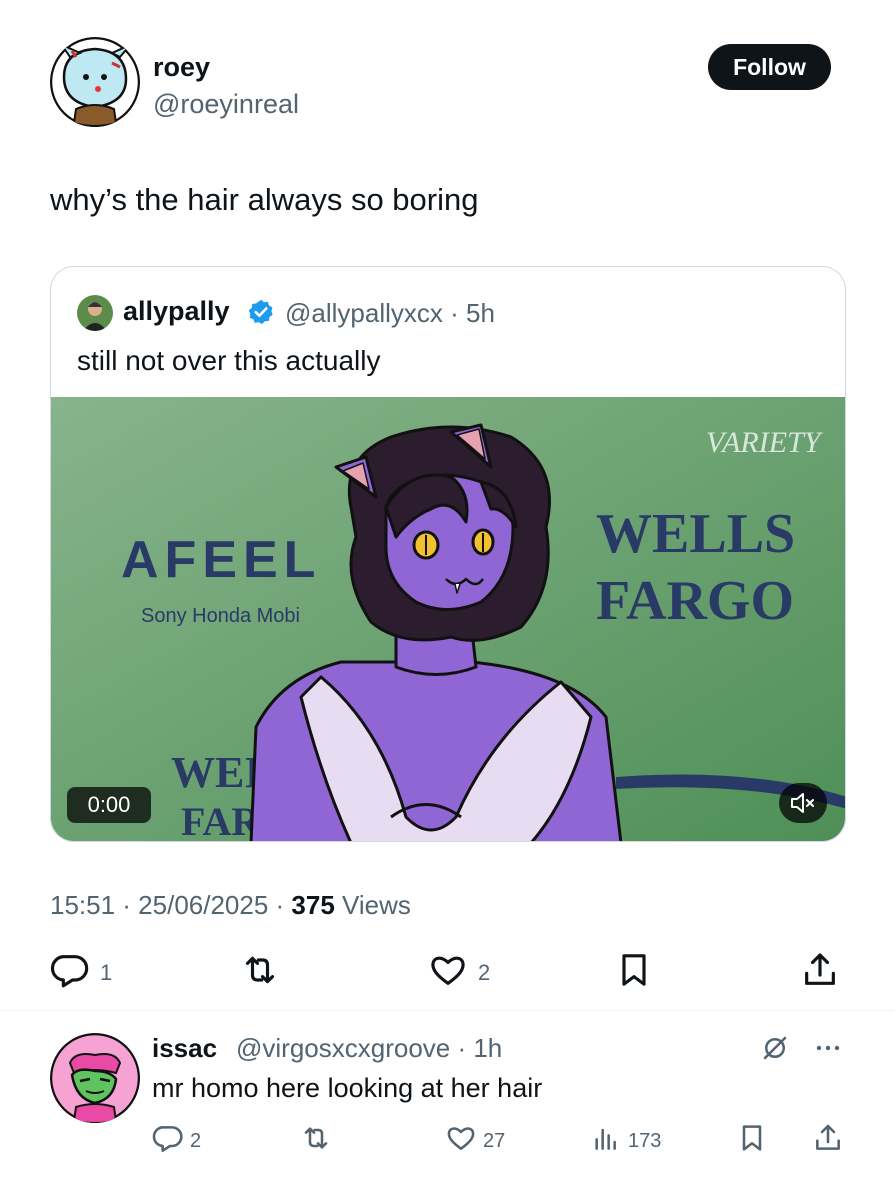 This screenshot has height=1200, width=895. What do you see at coordinates (95, 1078) in the screenshot?
I see `reply-author-avatar` at bounding box center [95, 1078].